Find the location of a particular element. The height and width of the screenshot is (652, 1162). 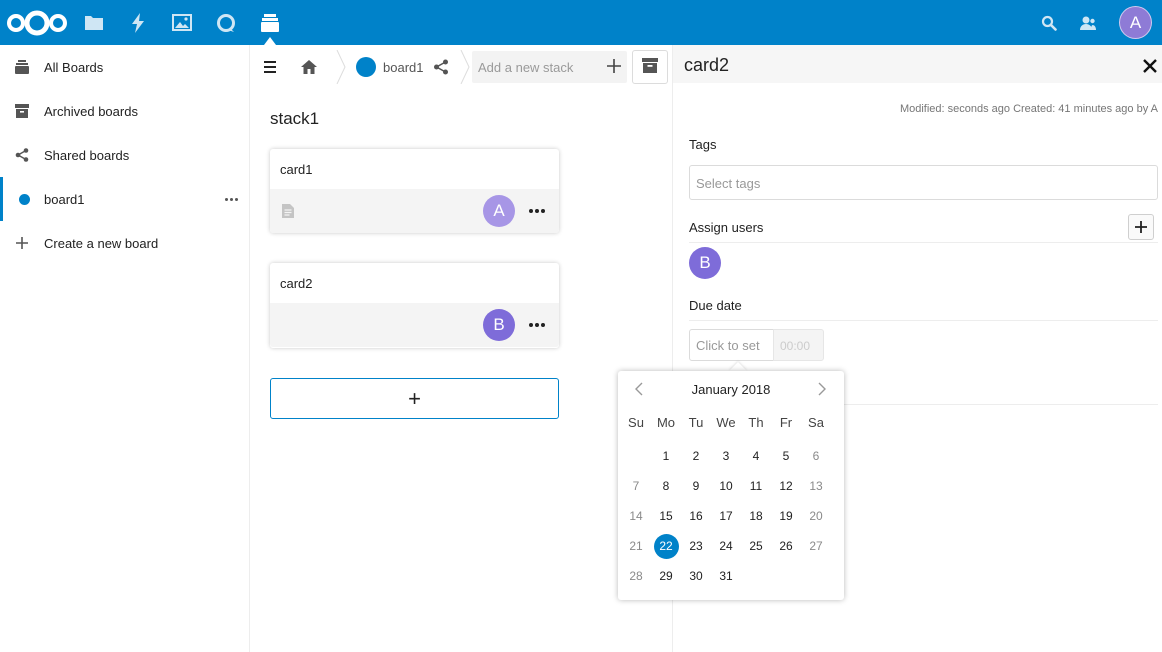

due-time-input: 00:00 is located at coordinates (798, 345).